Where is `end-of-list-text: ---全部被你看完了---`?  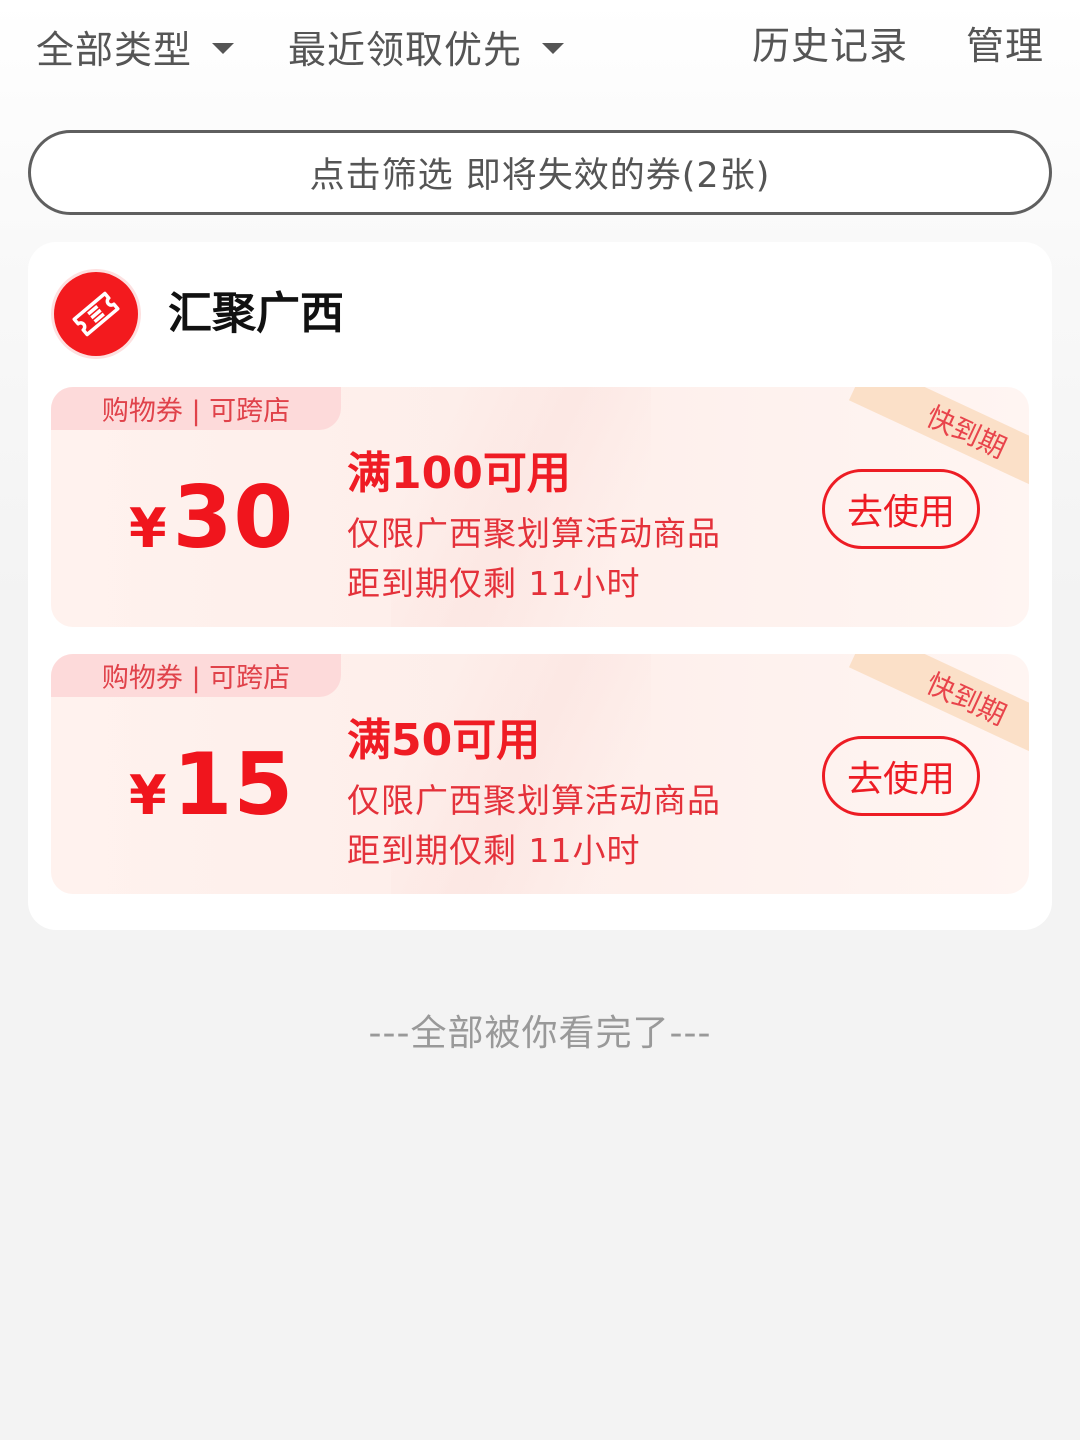
end-of-list-text: ---全部被你看完了--- is located at coordinates (540, 1033).